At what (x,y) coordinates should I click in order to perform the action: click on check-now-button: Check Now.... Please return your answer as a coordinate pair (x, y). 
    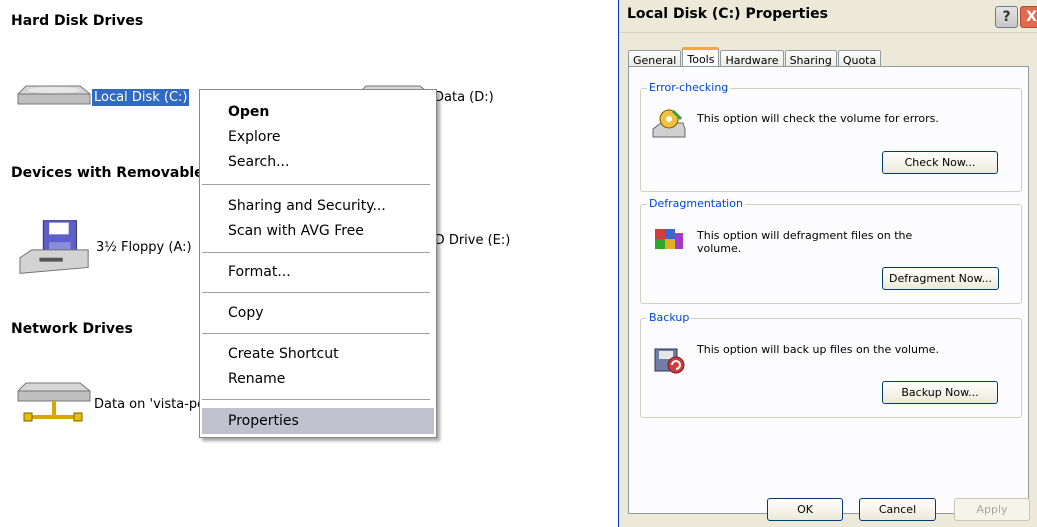
    Looking at the image, I should click on (940, 162).